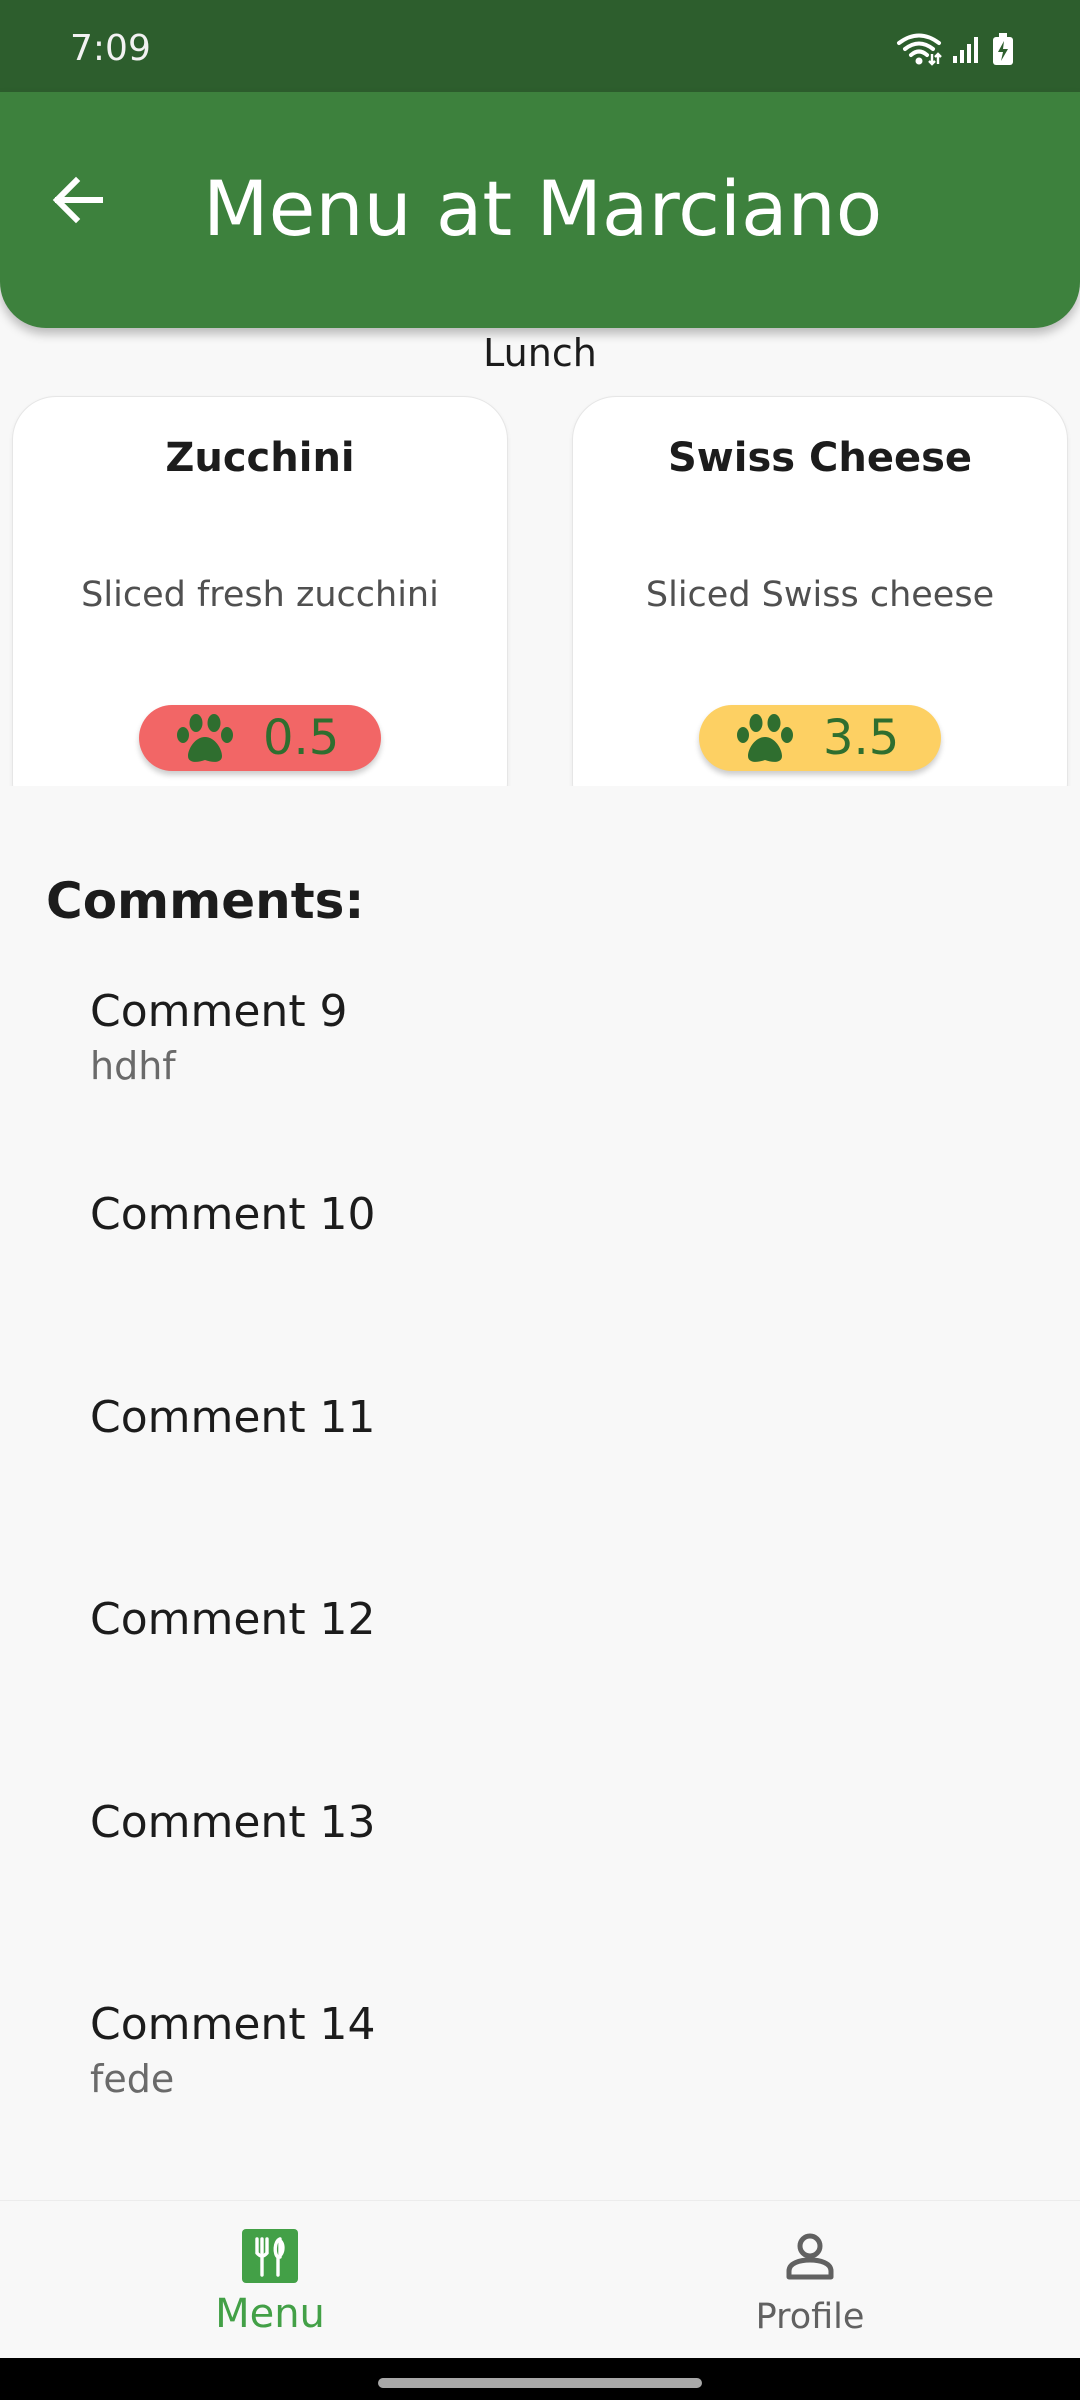  Describe the element at coordinates (820, 738) in the screenshot. I see `rating-badge: 3.5` at that location.